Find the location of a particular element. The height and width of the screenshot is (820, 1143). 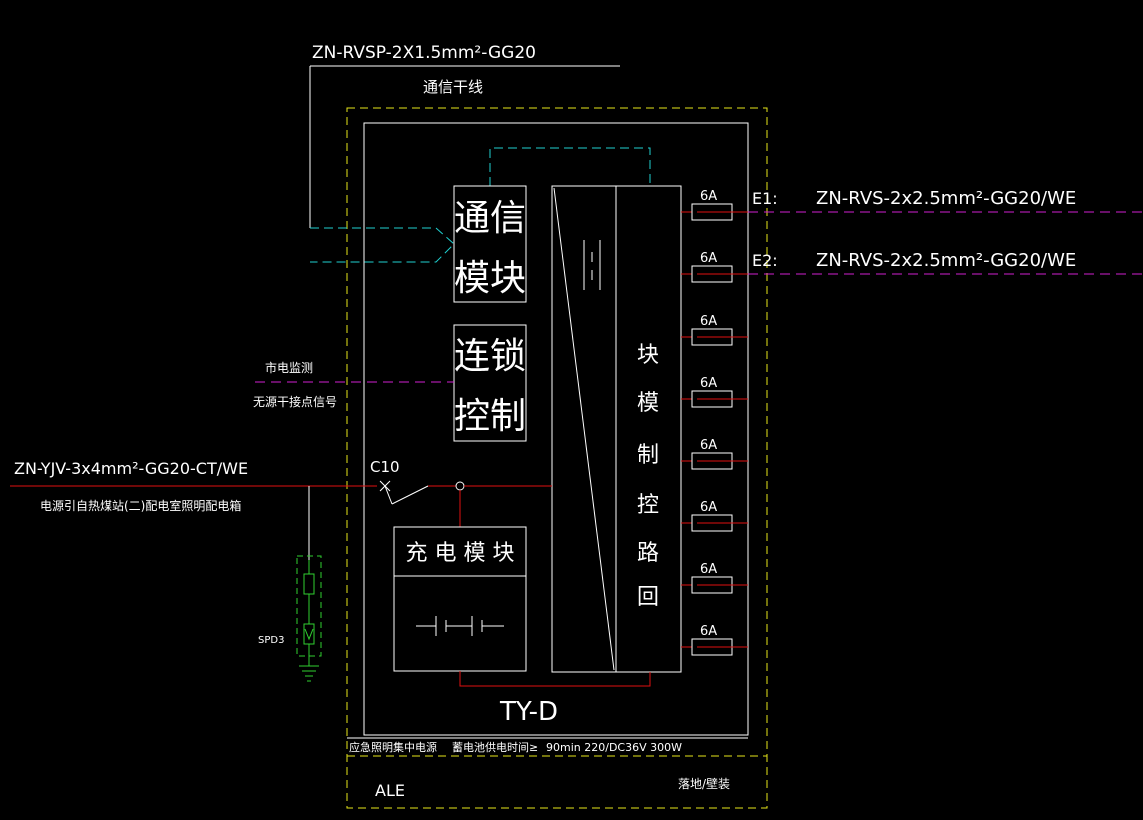

footer-text2: 蓄电池供电时间≥ is located at coordinates (495, 747).